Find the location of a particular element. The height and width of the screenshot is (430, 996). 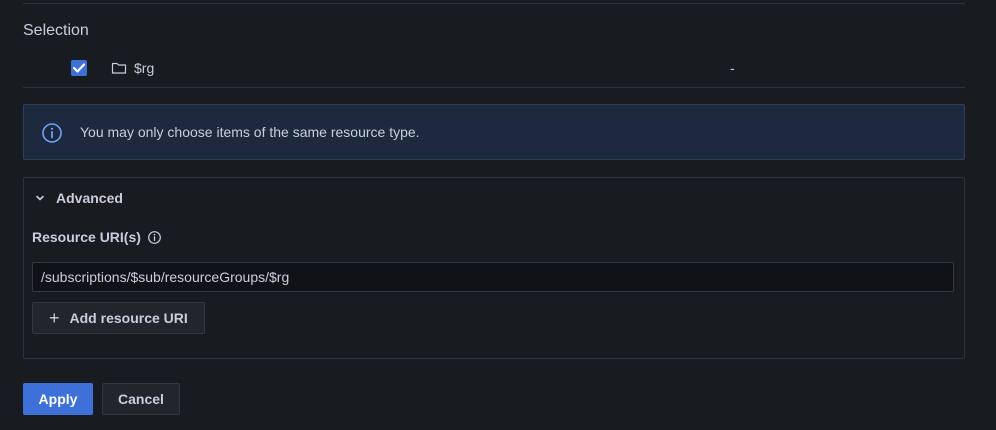

add-resource-uri-button: + Add resource URI is located at coordinates (118, 318).